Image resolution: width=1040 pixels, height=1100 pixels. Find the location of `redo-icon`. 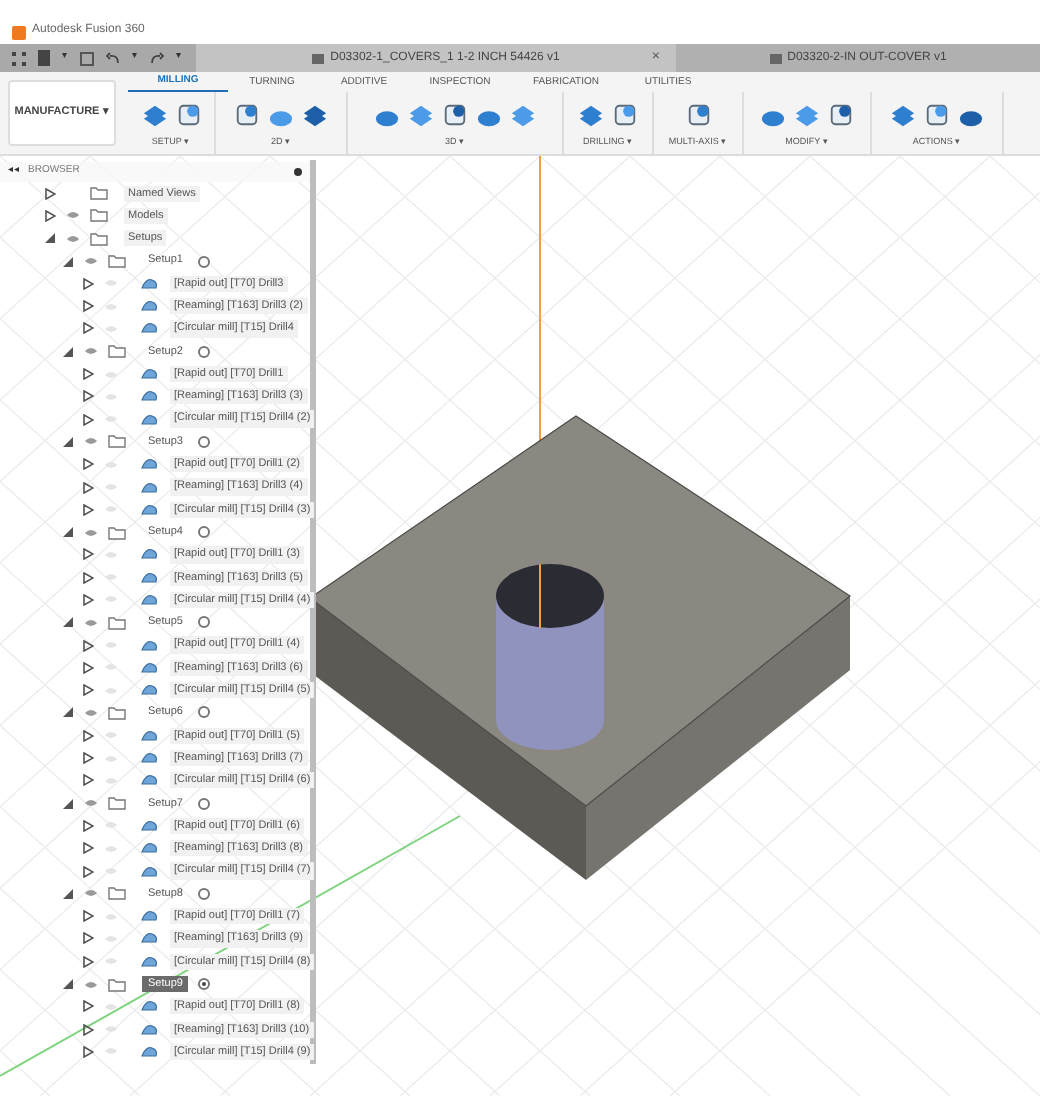

redo-icon is located at coordinates (157, 58).